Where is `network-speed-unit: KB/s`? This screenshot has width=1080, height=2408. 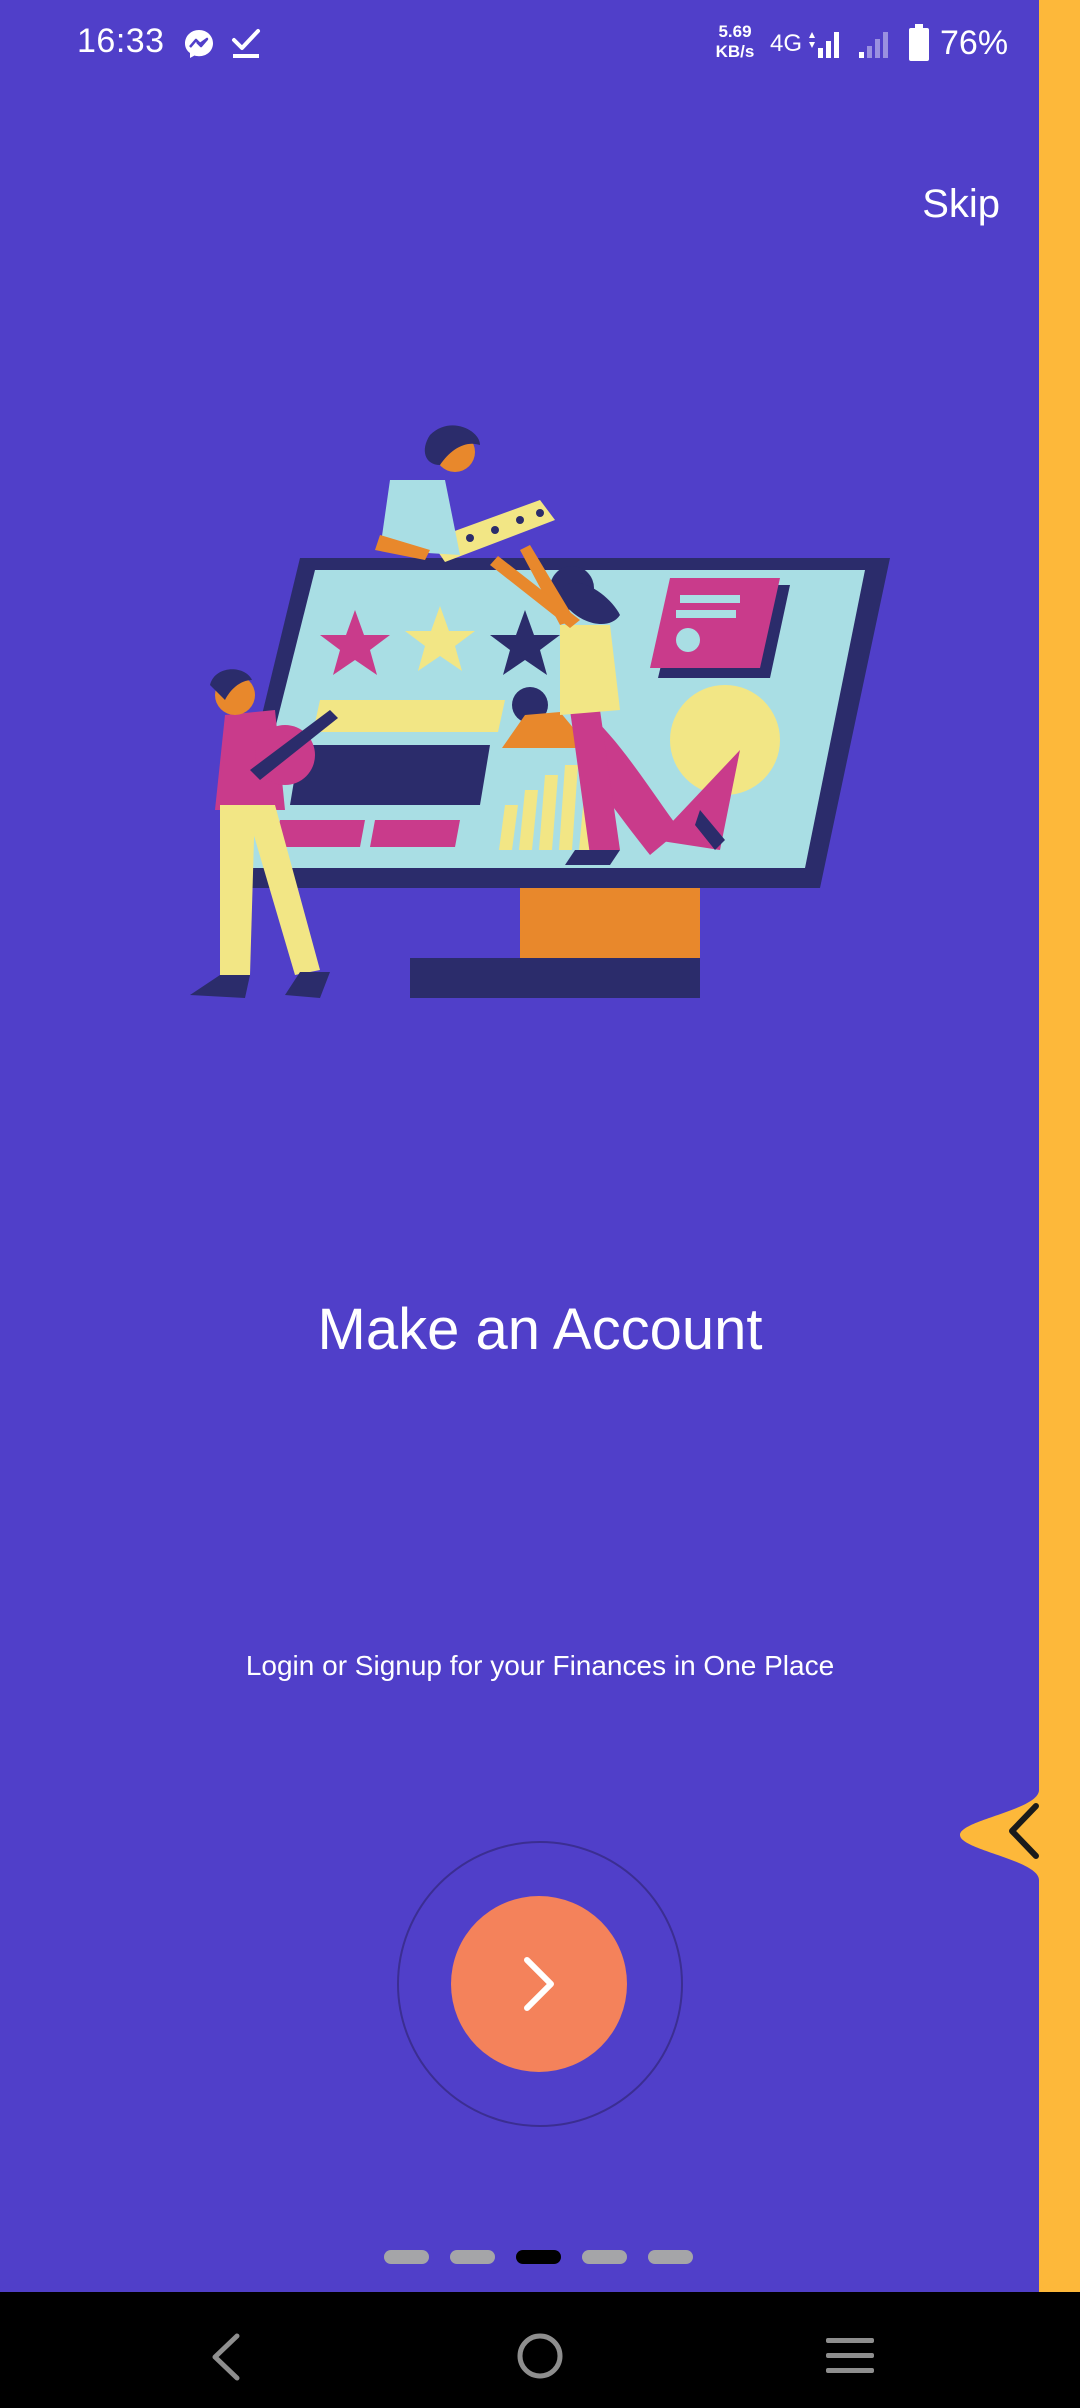 network-speed-unit: KB/s is located at coordinates (735, 51).